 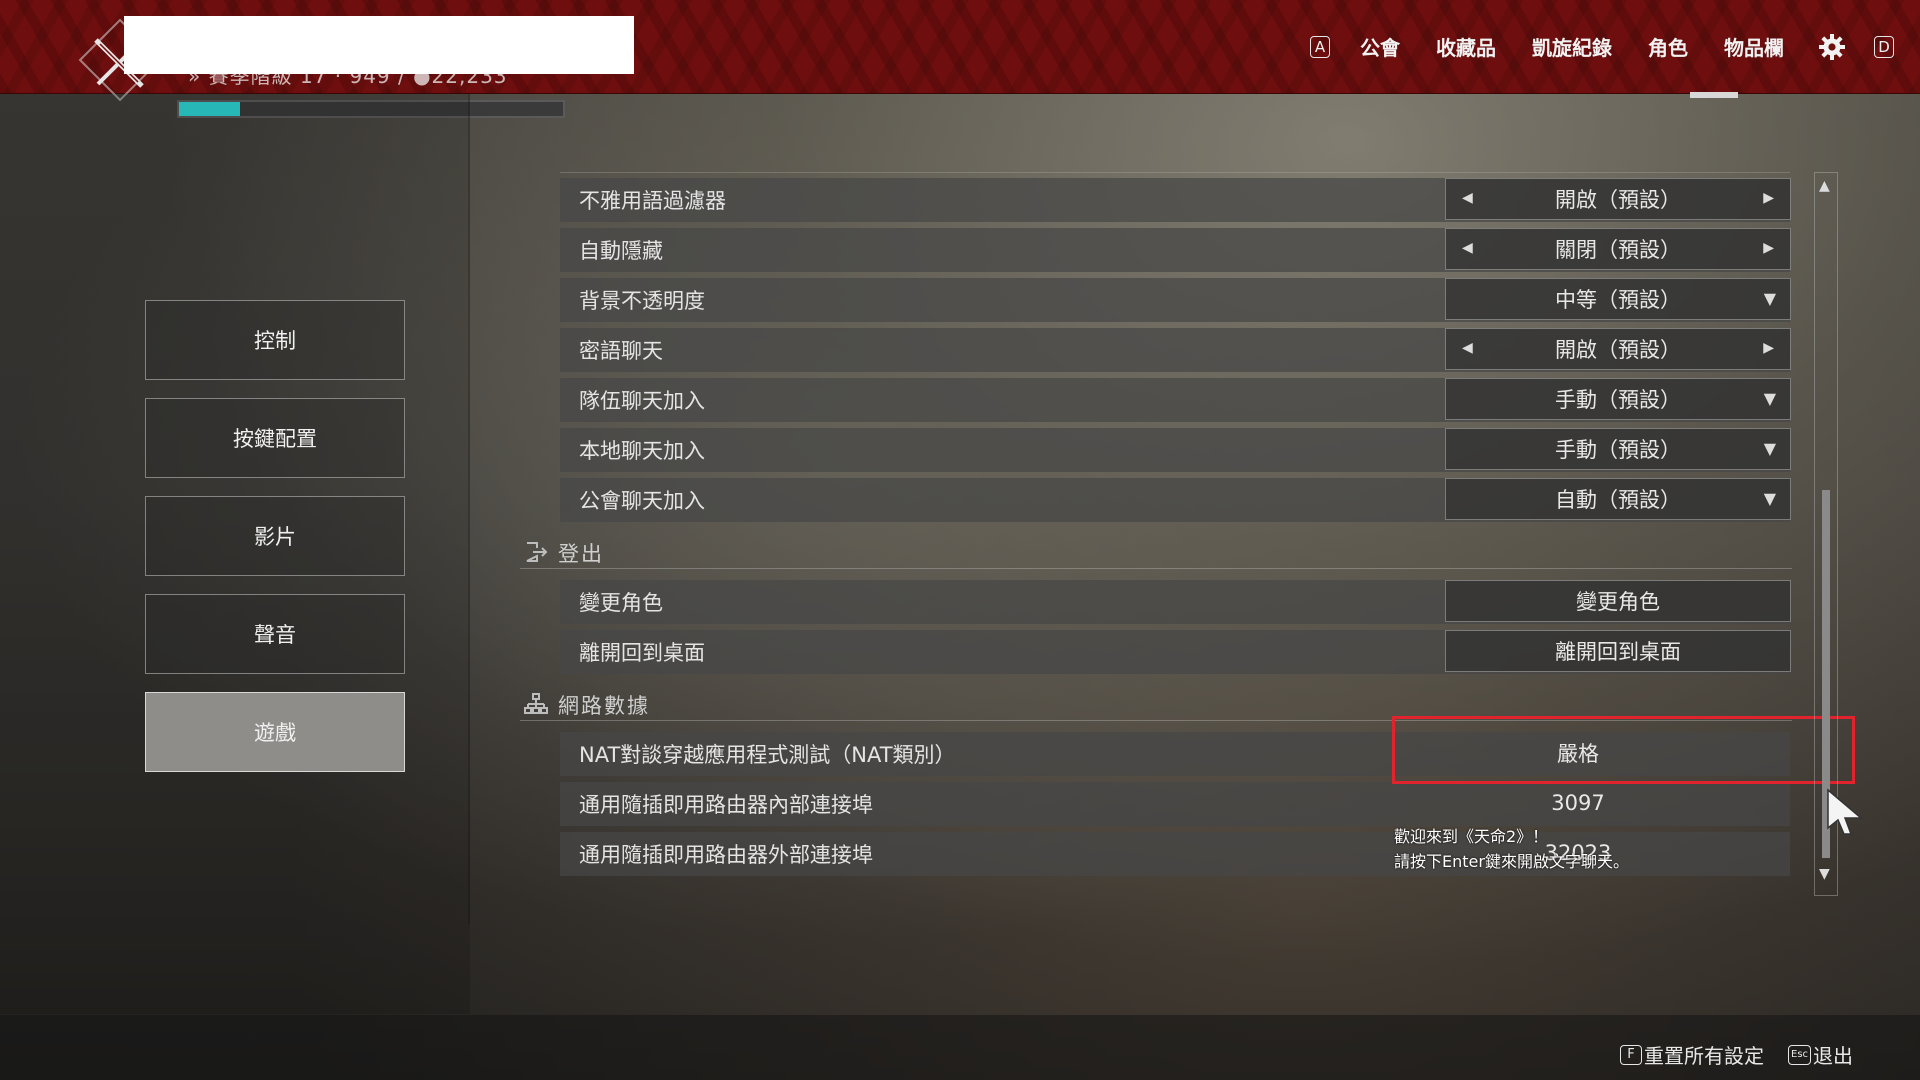 I want to click on clan-chat-dropdown: 自動（預設） ▼, so click(x=1618, y=499).